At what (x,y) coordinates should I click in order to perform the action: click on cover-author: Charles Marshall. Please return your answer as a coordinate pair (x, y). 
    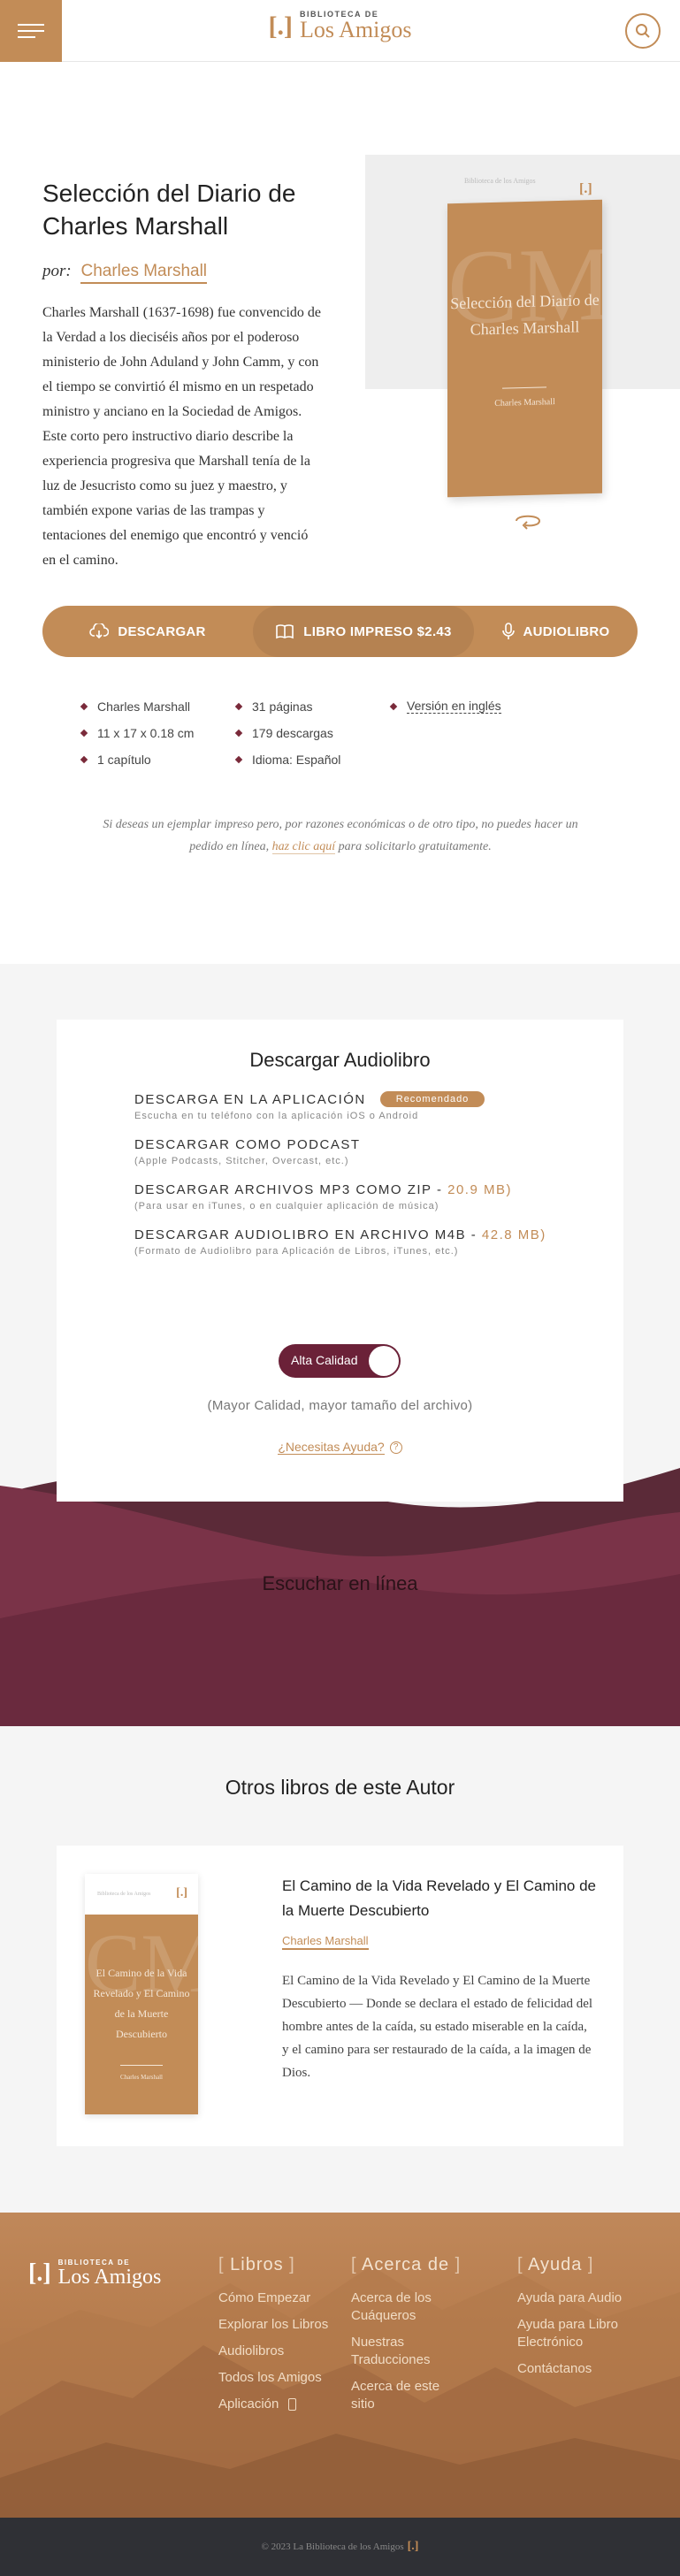
    Looking at the image, I should click on (524, 403).